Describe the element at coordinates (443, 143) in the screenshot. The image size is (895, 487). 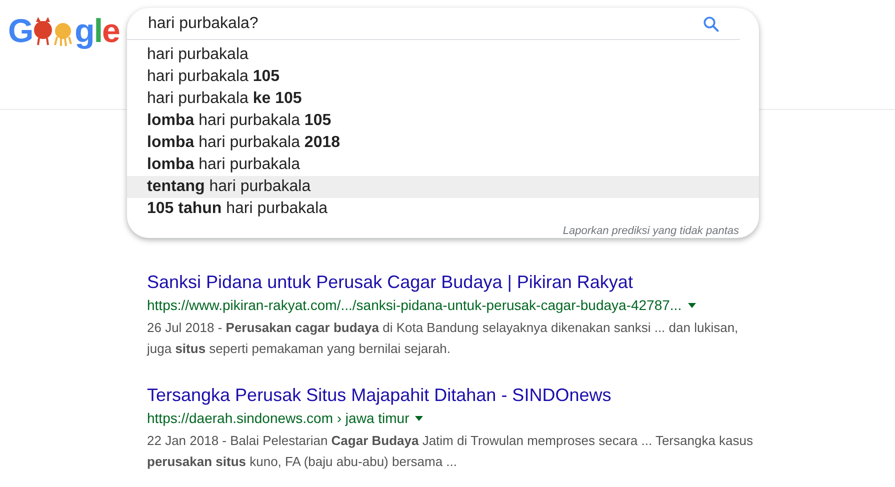
I see `suggestion-item: lomba hari purbakala 2018` at that location.